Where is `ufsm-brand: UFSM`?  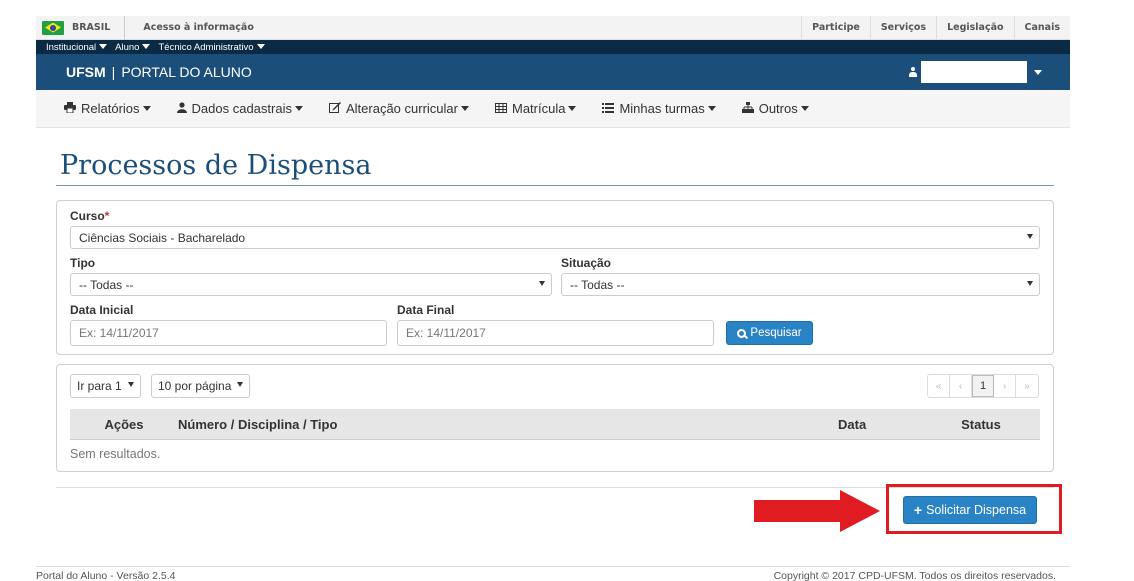
ufsm-brand: UFSM is located at coordinates (86, 72).